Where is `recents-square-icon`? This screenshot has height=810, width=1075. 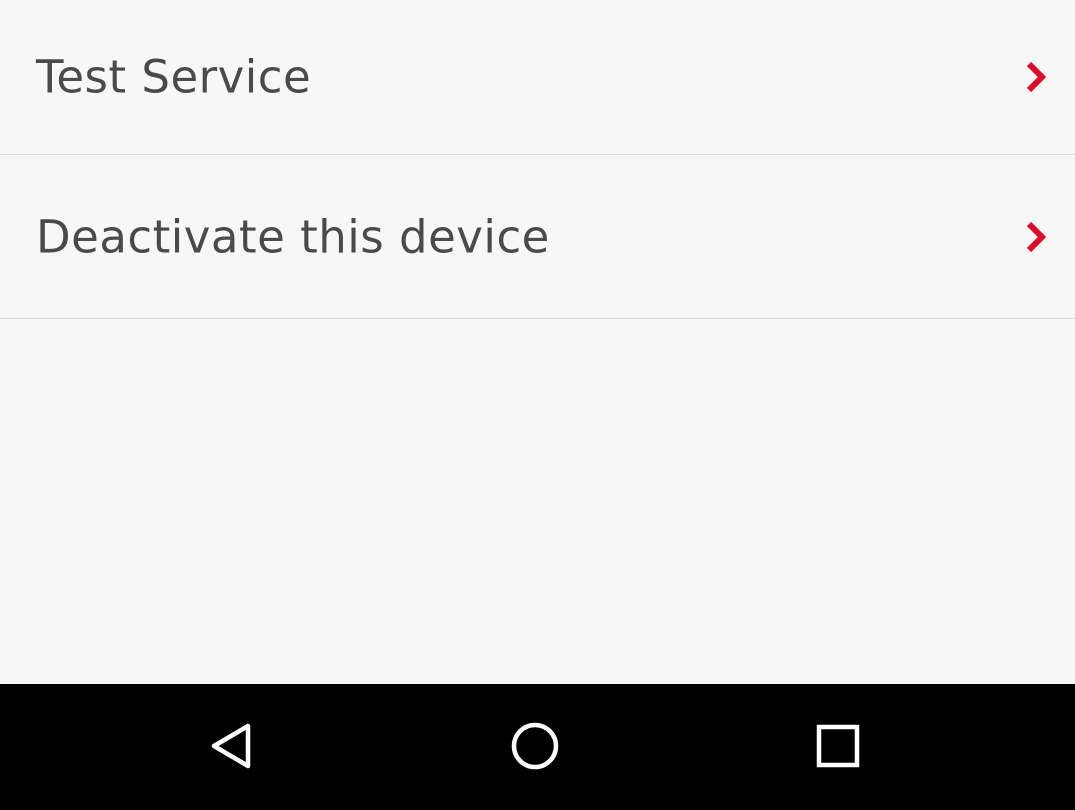 recents-square-icon is located at coordinates (838, 746).